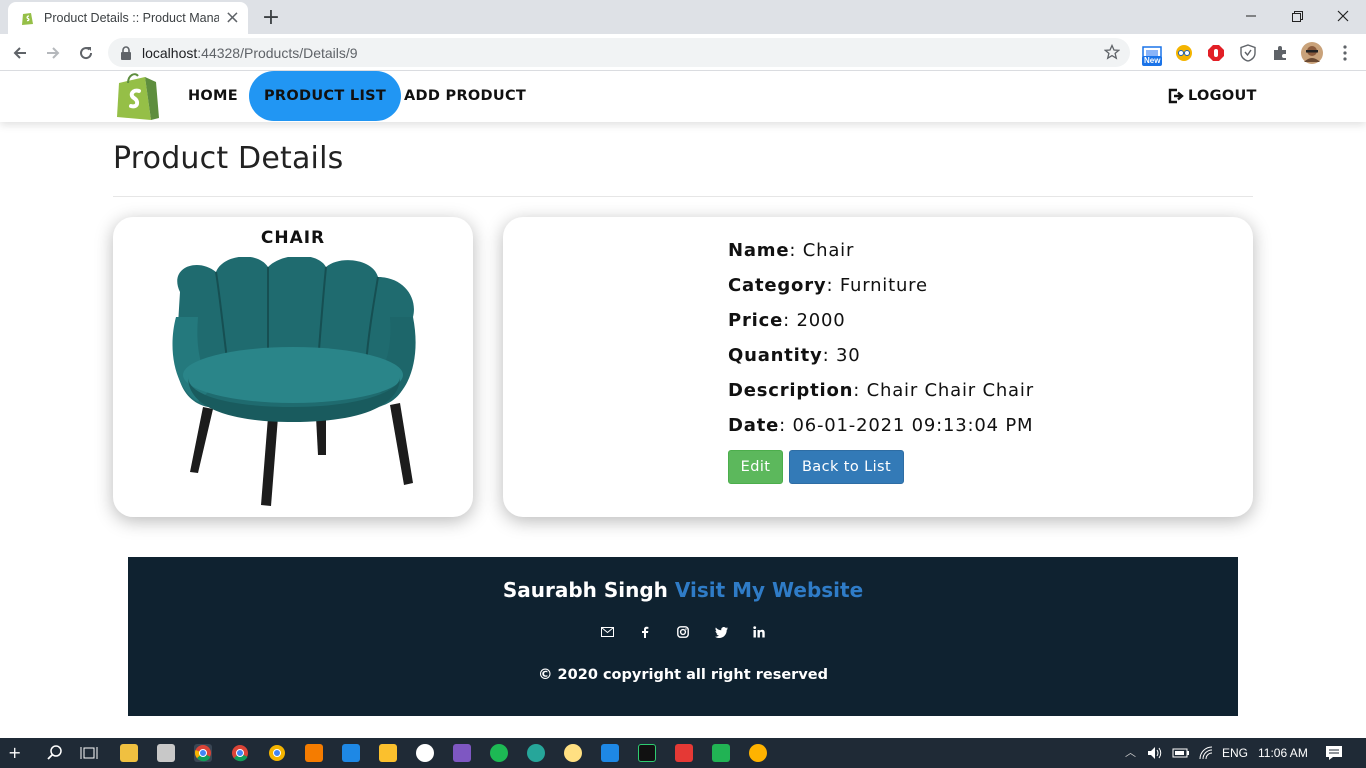 The width and height of the screenshot is (1366, 768). Describe the element at coordinates (1297, 16) in the screenshot. I see `restore-icon` at that location.